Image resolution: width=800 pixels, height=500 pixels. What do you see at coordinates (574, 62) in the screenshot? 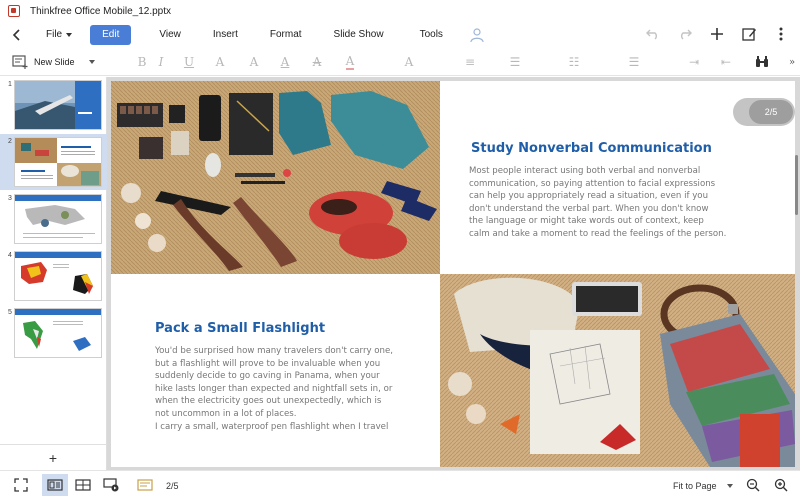
I see `numbered-list-icon: ☷` at bounding box center [574, 62].